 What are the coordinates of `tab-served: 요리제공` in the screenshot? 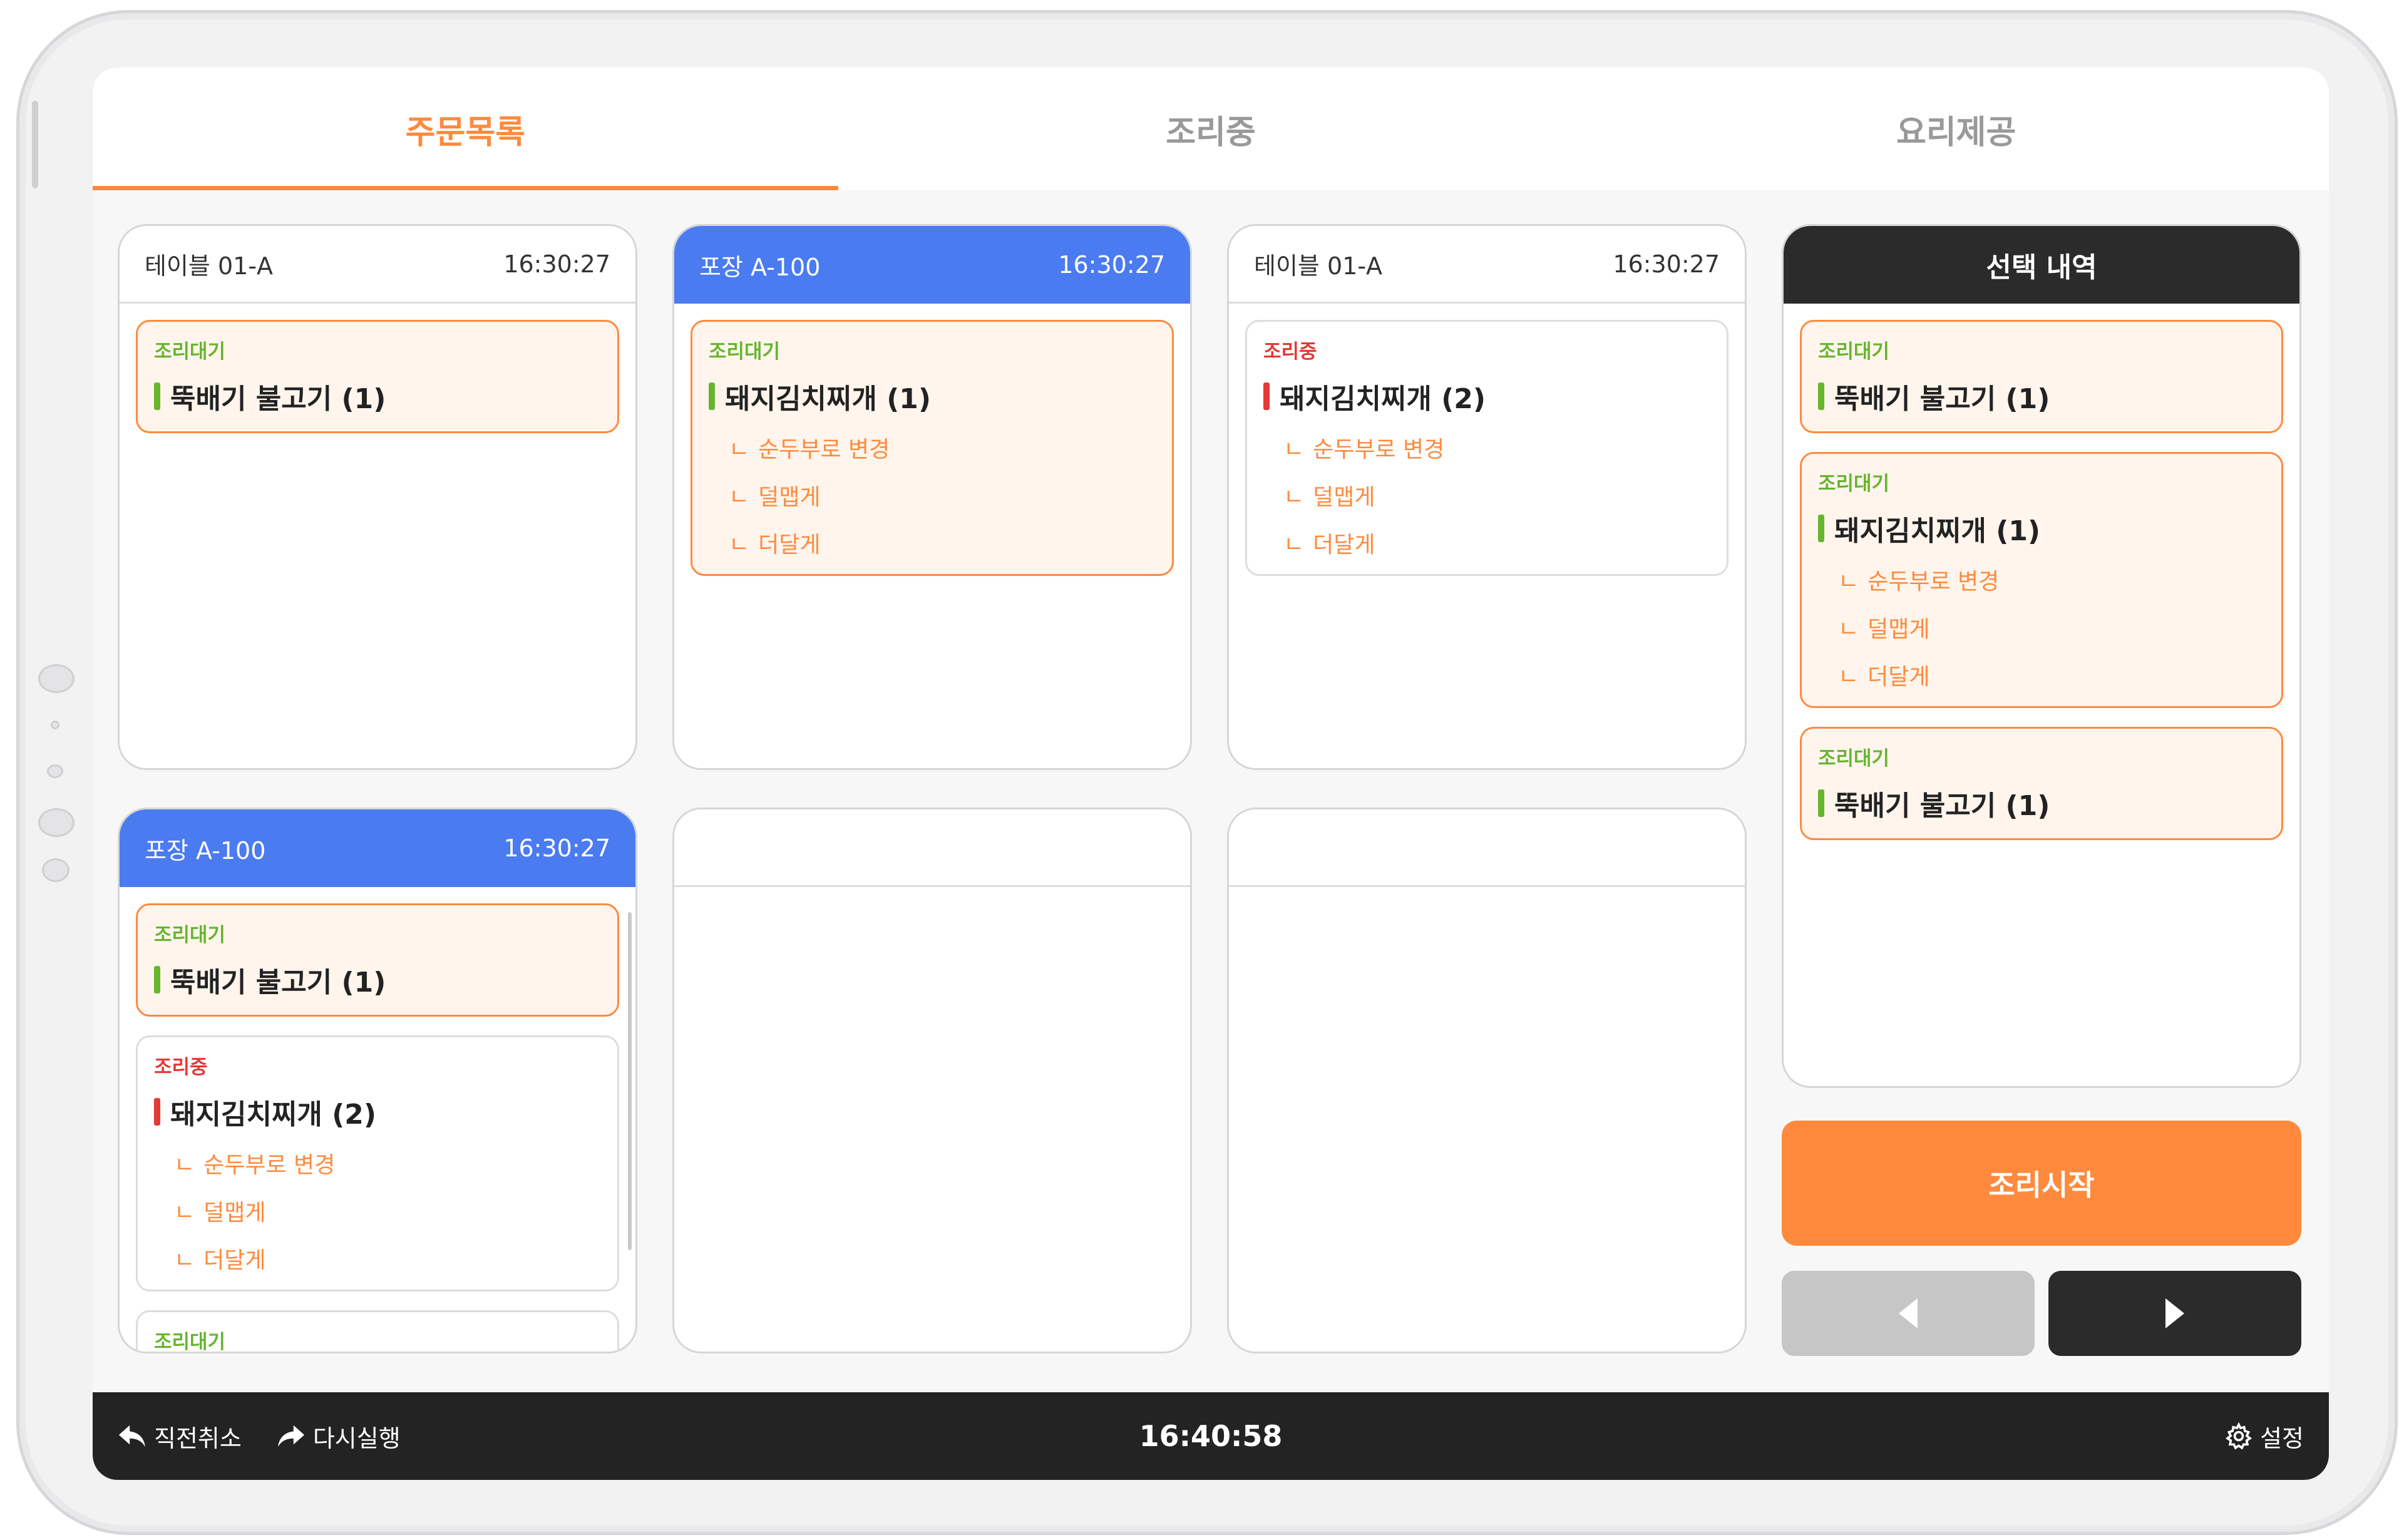 It's located at (1956, 129).